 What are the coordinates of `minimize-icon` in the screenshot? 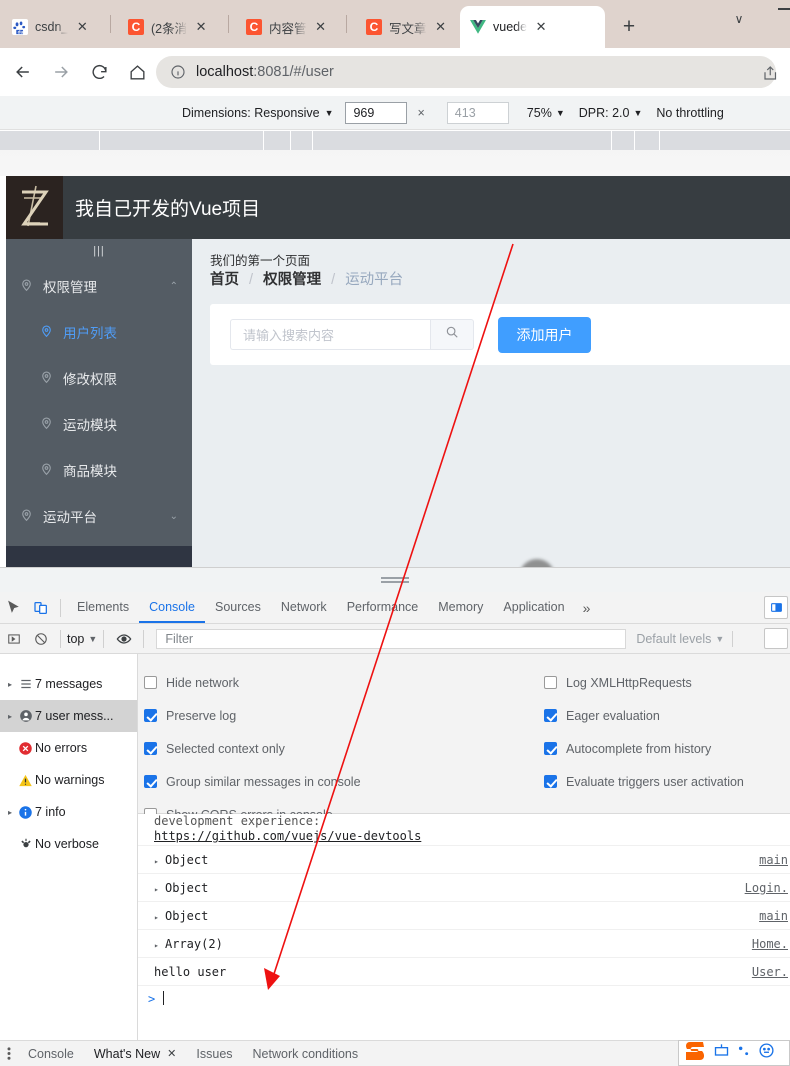 It's located at (784, 9).